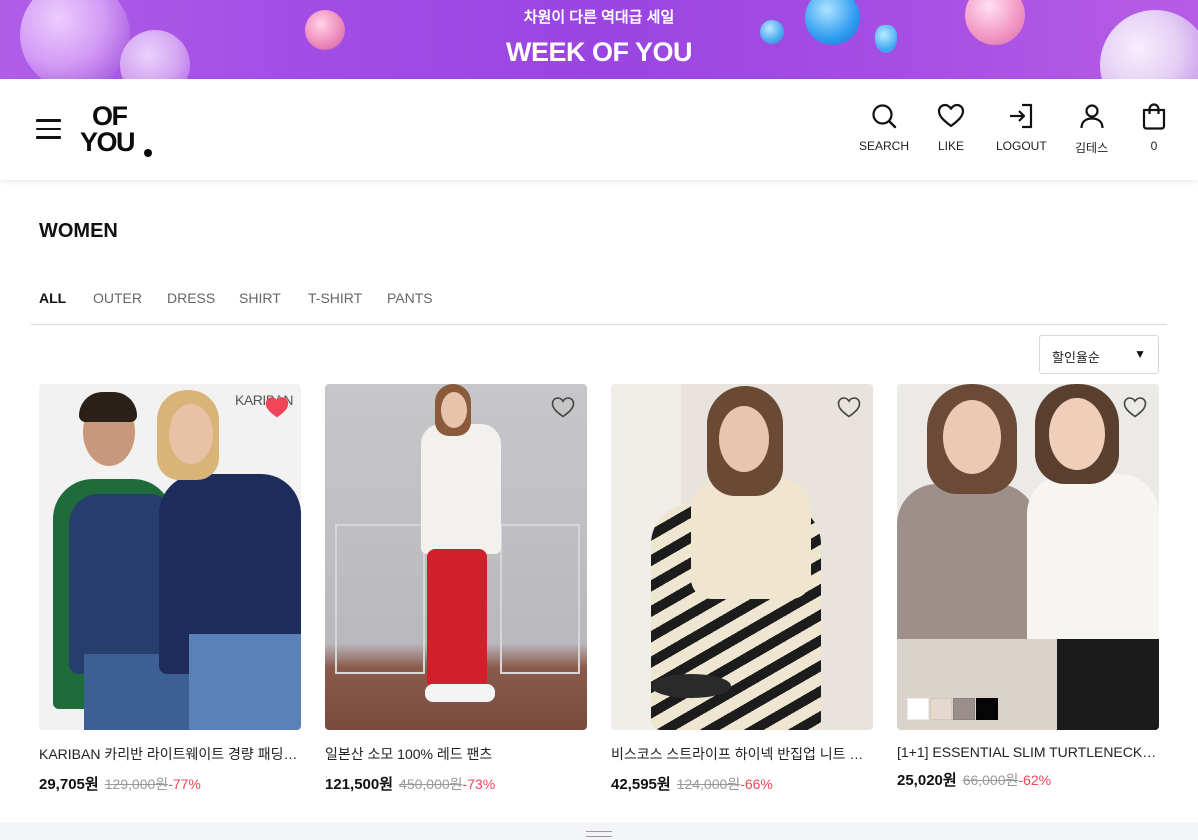  Describe the element at coordinates (599, 129) in the screenshot. I see `site-header: OF YOU SEARCH LIKE LOGOUT 김테스 0` at that location.